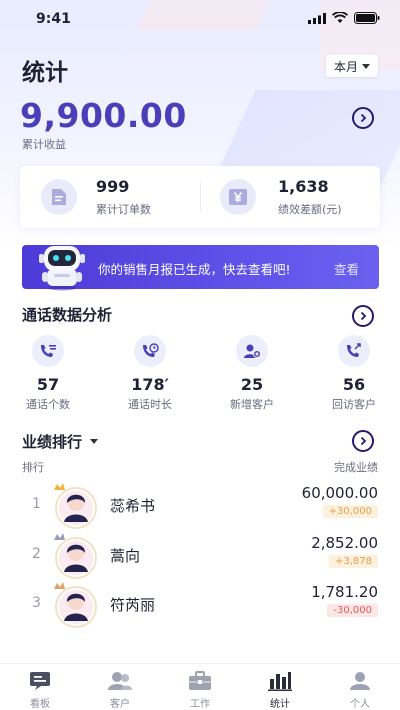 This screenshot has width=400, height=710. I want to click on ranking-title-dropdown: 业绩排行, so click(60, 441).